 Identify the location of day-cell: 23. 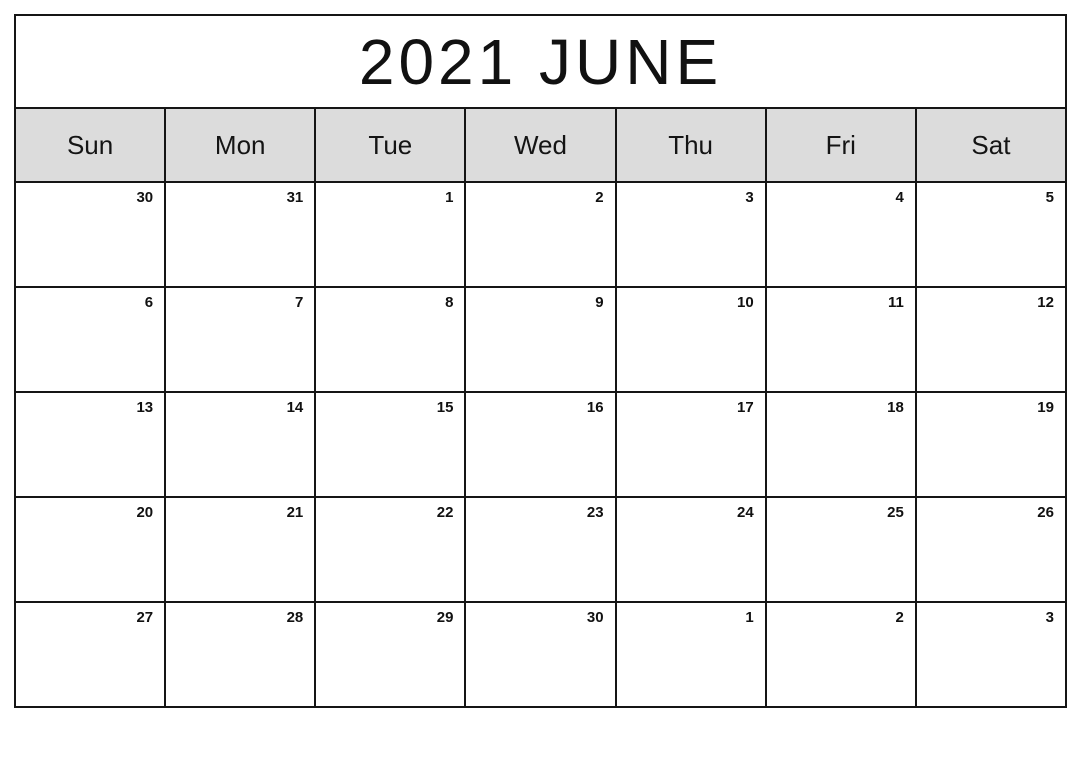
(541, 549).